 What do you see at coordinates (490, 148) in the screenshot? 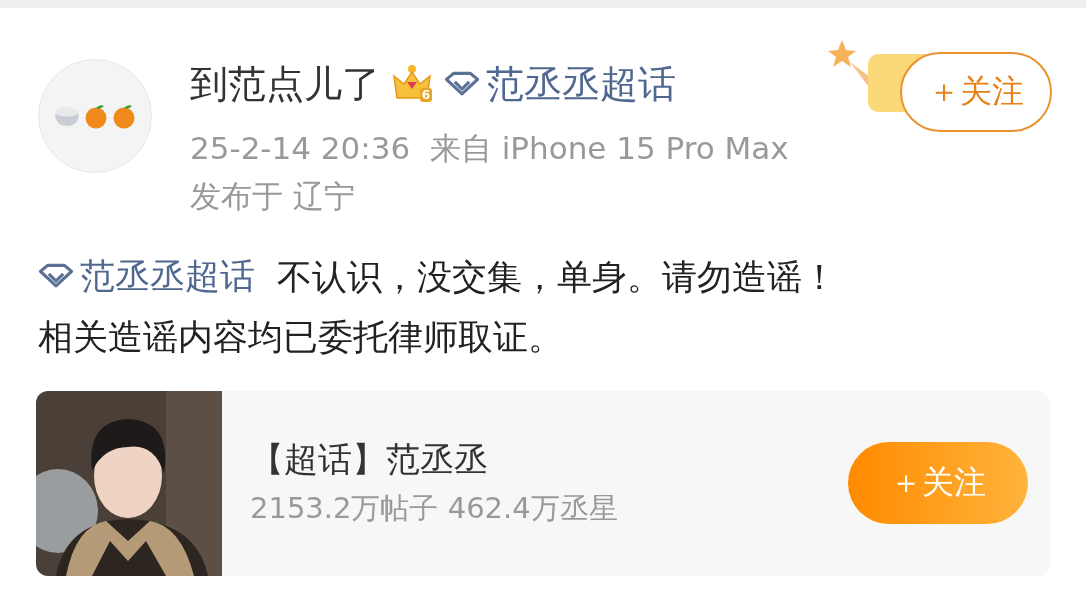
I see `post-time-source: 25-2-14 20:36 来自 iPhone 15 Pro Max` at bounding box center [490, 148].